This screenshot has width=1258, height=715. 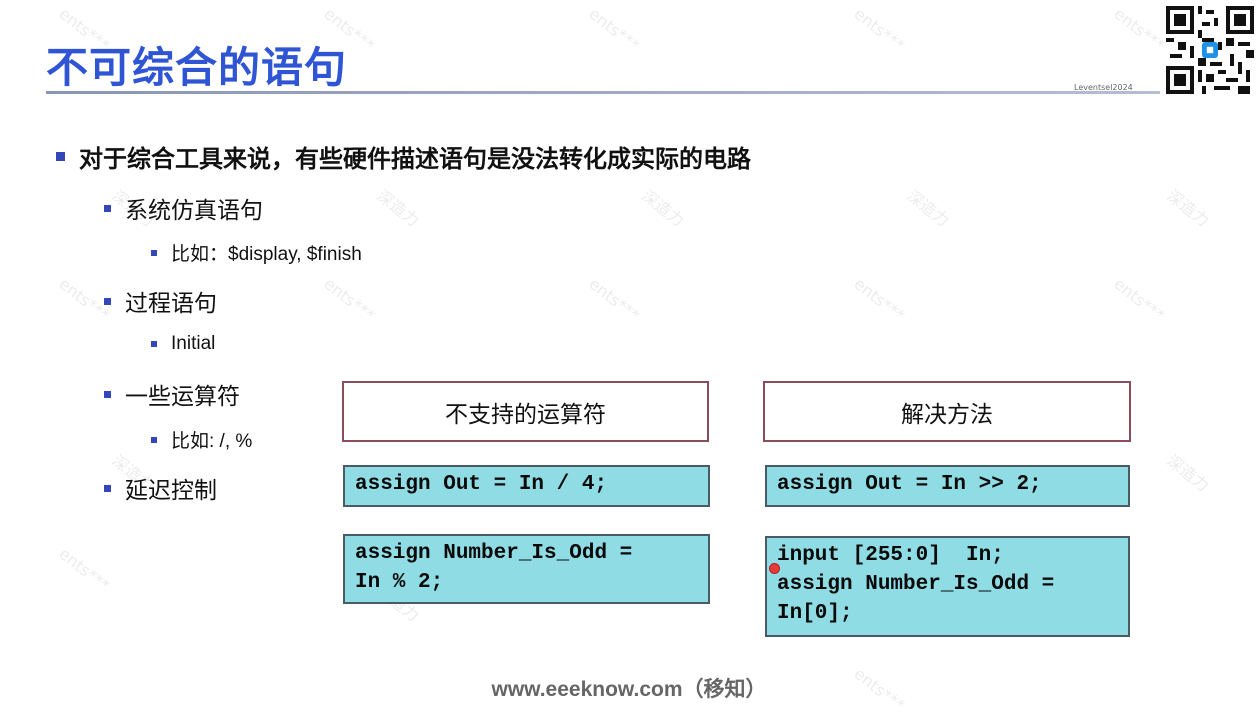 I want to click on bullet-procedure: 过程语句, so click(x=160, y=301).